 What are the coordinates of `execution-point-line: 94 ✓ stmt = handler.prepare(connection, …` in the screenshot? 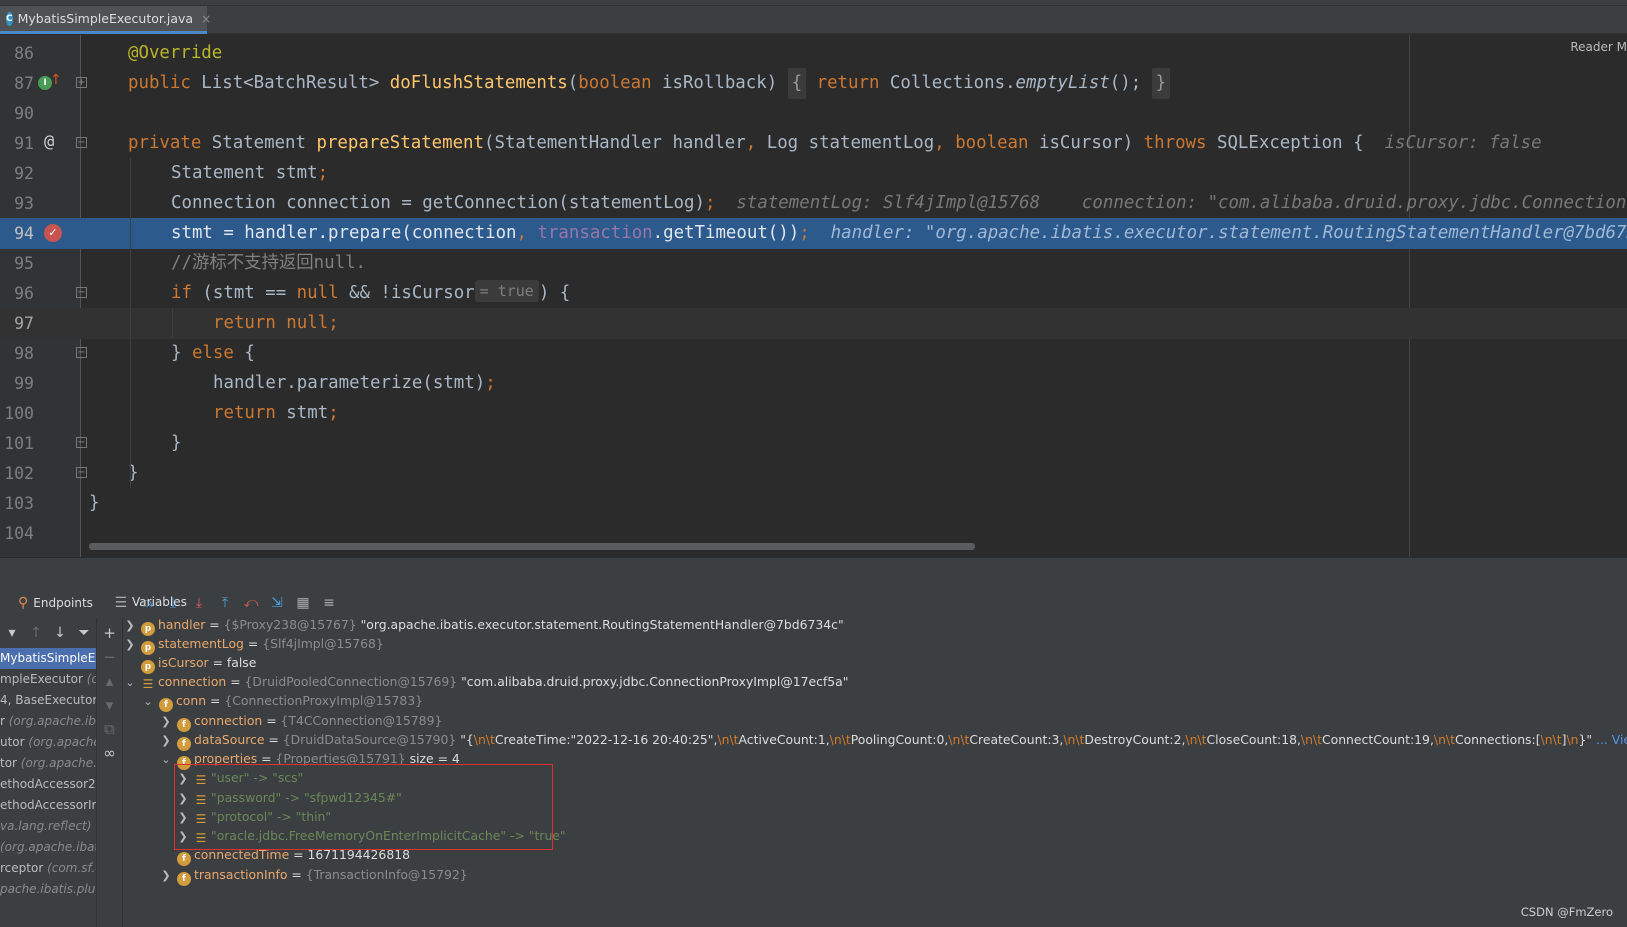 It's located at (813, 233).